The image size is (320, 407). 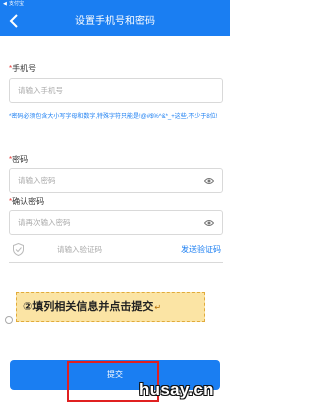 What do you see at coordinates (79, 249) in the screenshot?
I see `verify-code-input: 请输入验证码` at bounding box center [79, 249].